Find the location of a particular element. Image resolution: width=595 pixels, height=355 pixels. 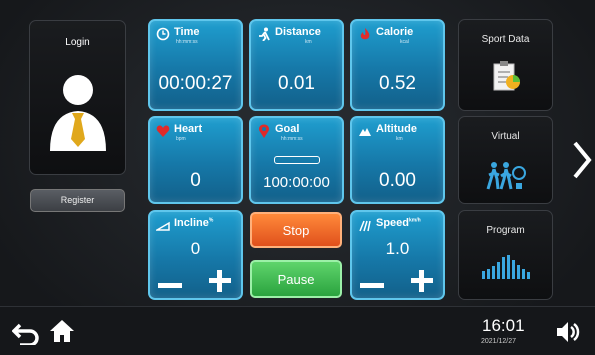

stop-label: Stop is located at coordinates (296, 230).